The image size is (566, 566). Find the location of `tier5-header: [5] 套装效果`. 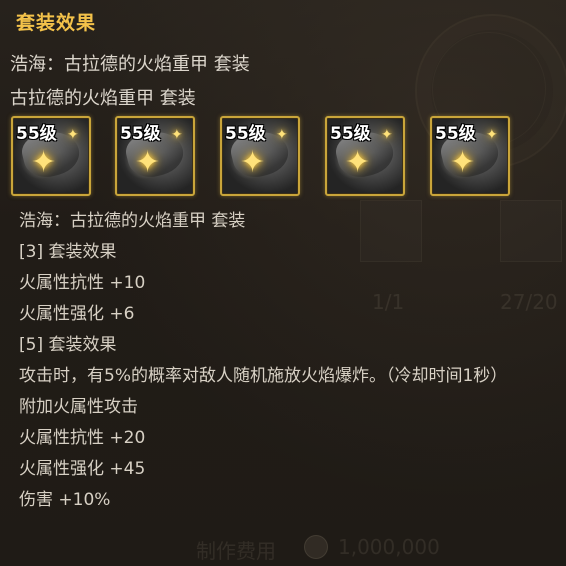

tier5-header: [5] 套装效果 is located at coordinates (68, 345).